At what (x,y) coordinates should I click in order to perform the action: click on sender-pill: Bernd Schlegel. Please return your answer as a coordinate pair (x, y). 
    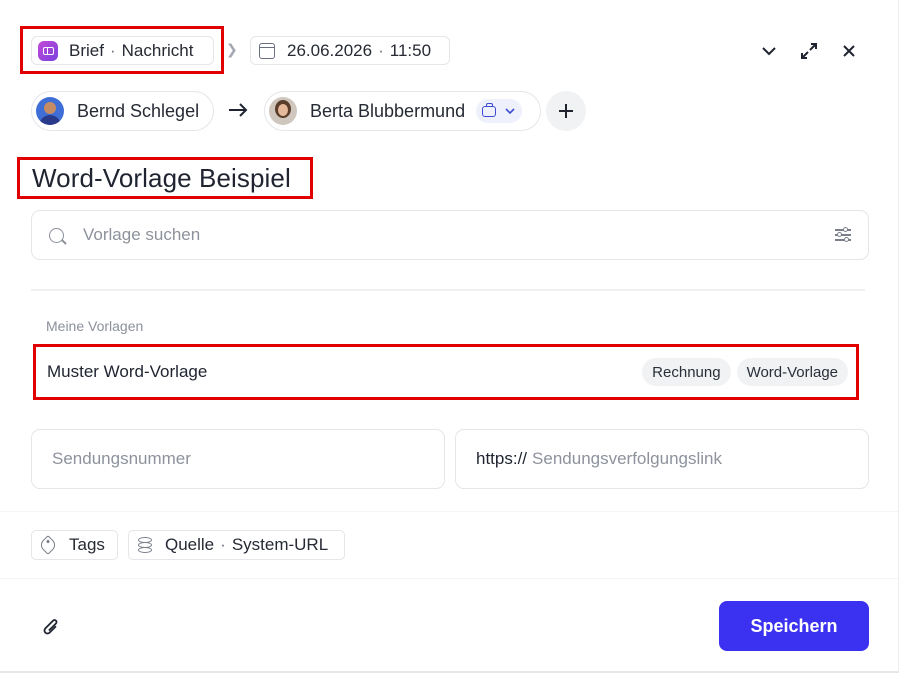
    Looking at the image, I should click on (122, 111).